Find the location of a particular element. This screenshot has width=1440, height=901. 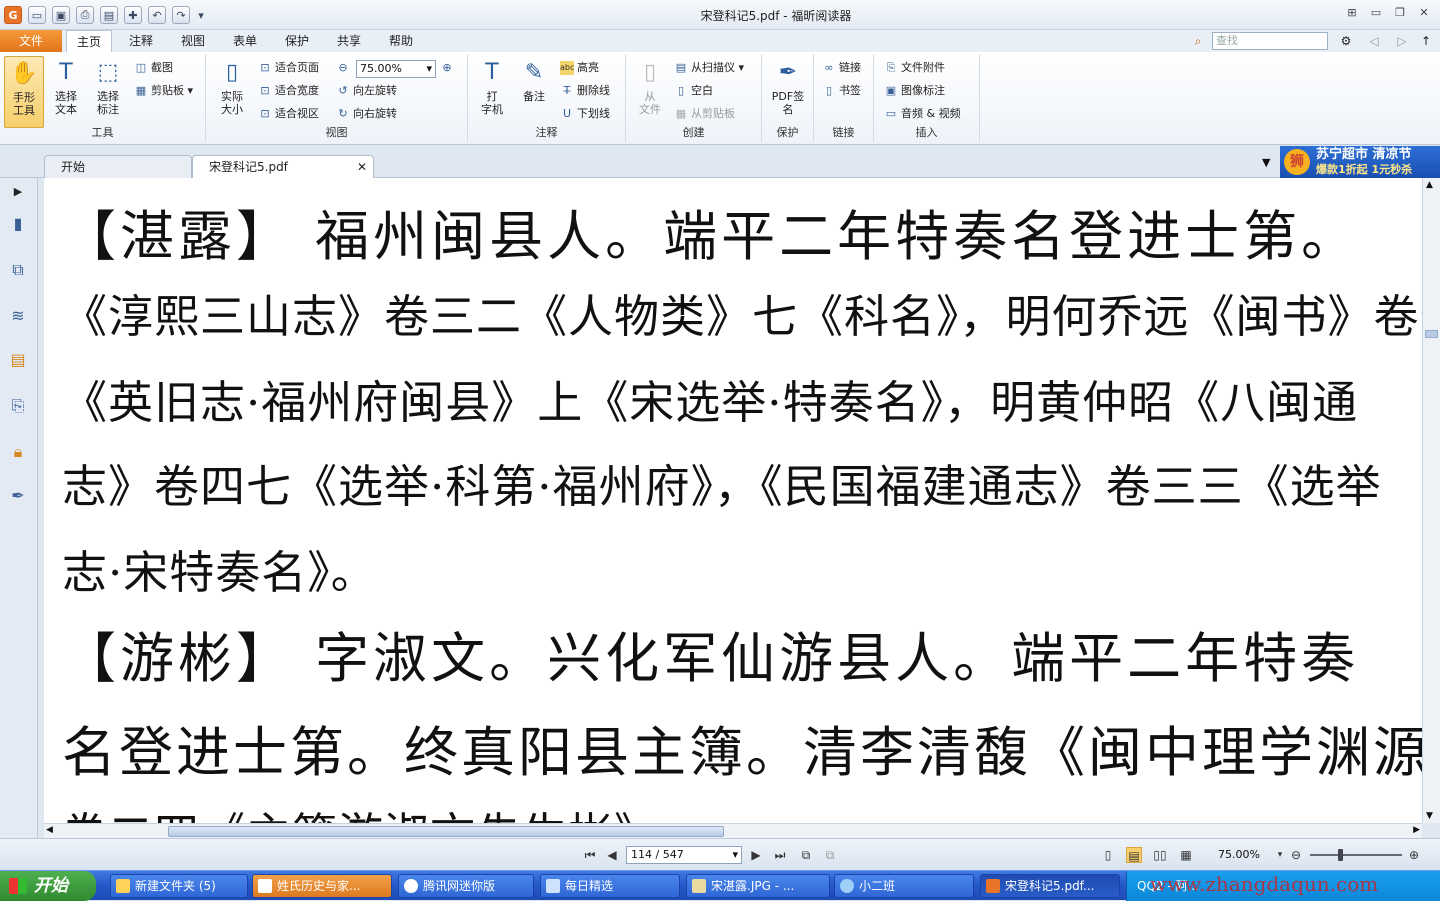

next-view-icon: ⧉ is located at coordinates (830, 855).